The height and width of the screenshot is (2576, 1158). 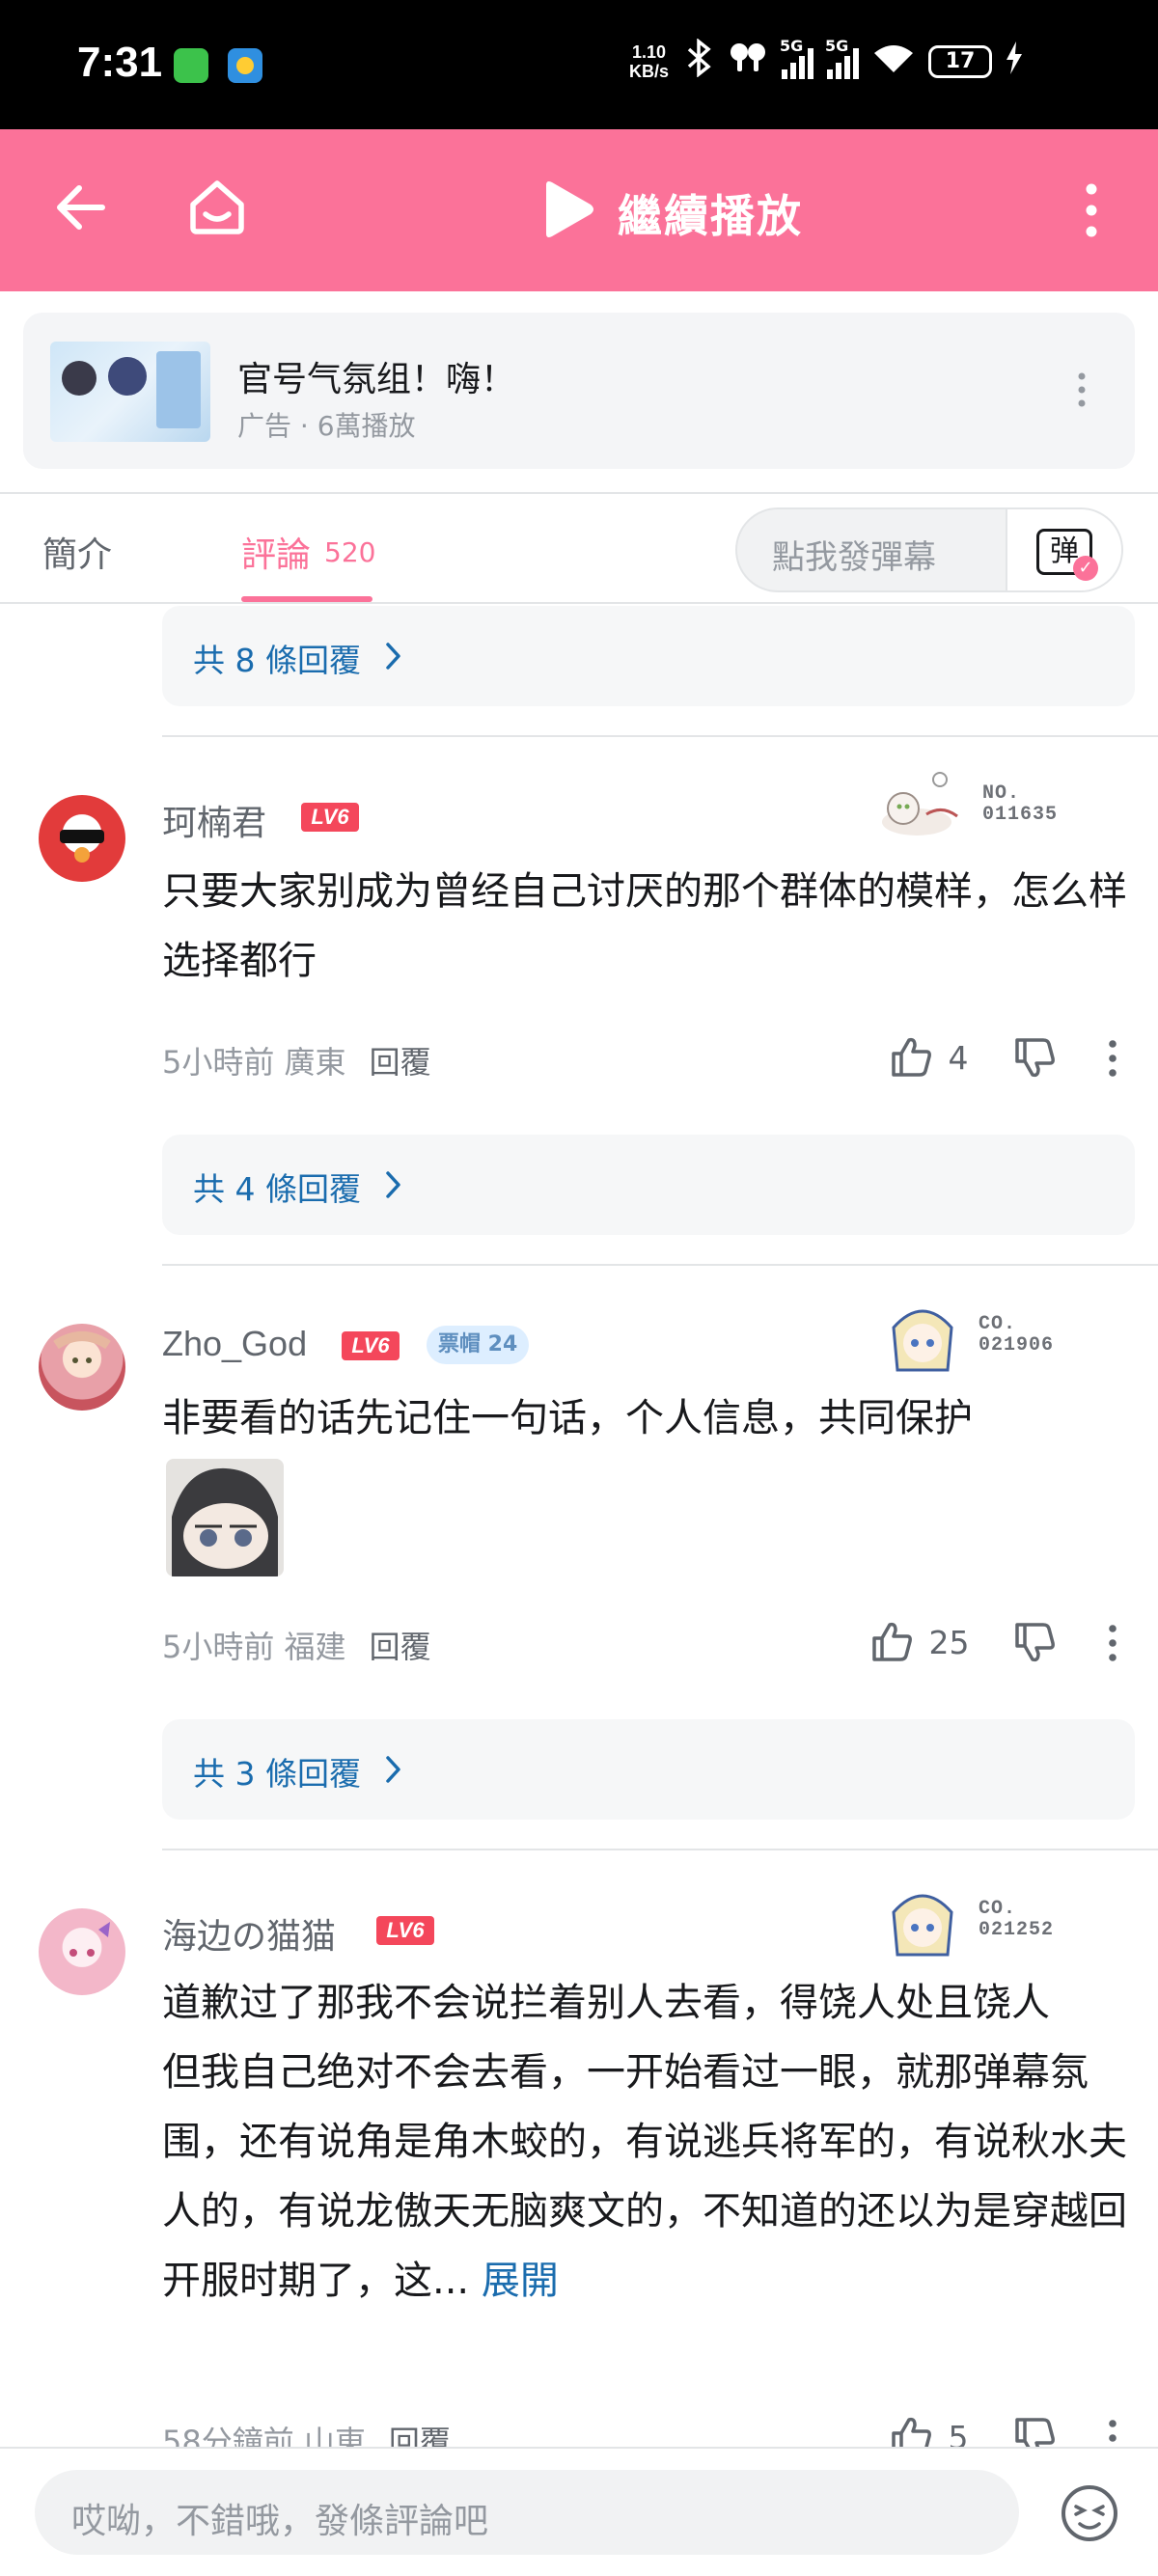 I want to click on clock: 7:31, so click(x=120, y=63).